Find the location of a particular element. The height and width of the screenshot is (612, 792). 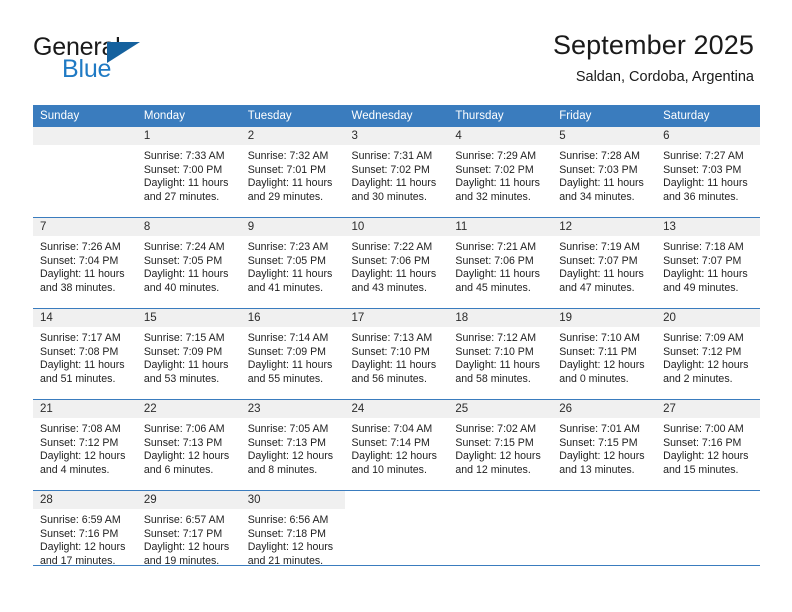

sunset-text: Sunset: 7:03 PM is located at coordinates (598, 169).